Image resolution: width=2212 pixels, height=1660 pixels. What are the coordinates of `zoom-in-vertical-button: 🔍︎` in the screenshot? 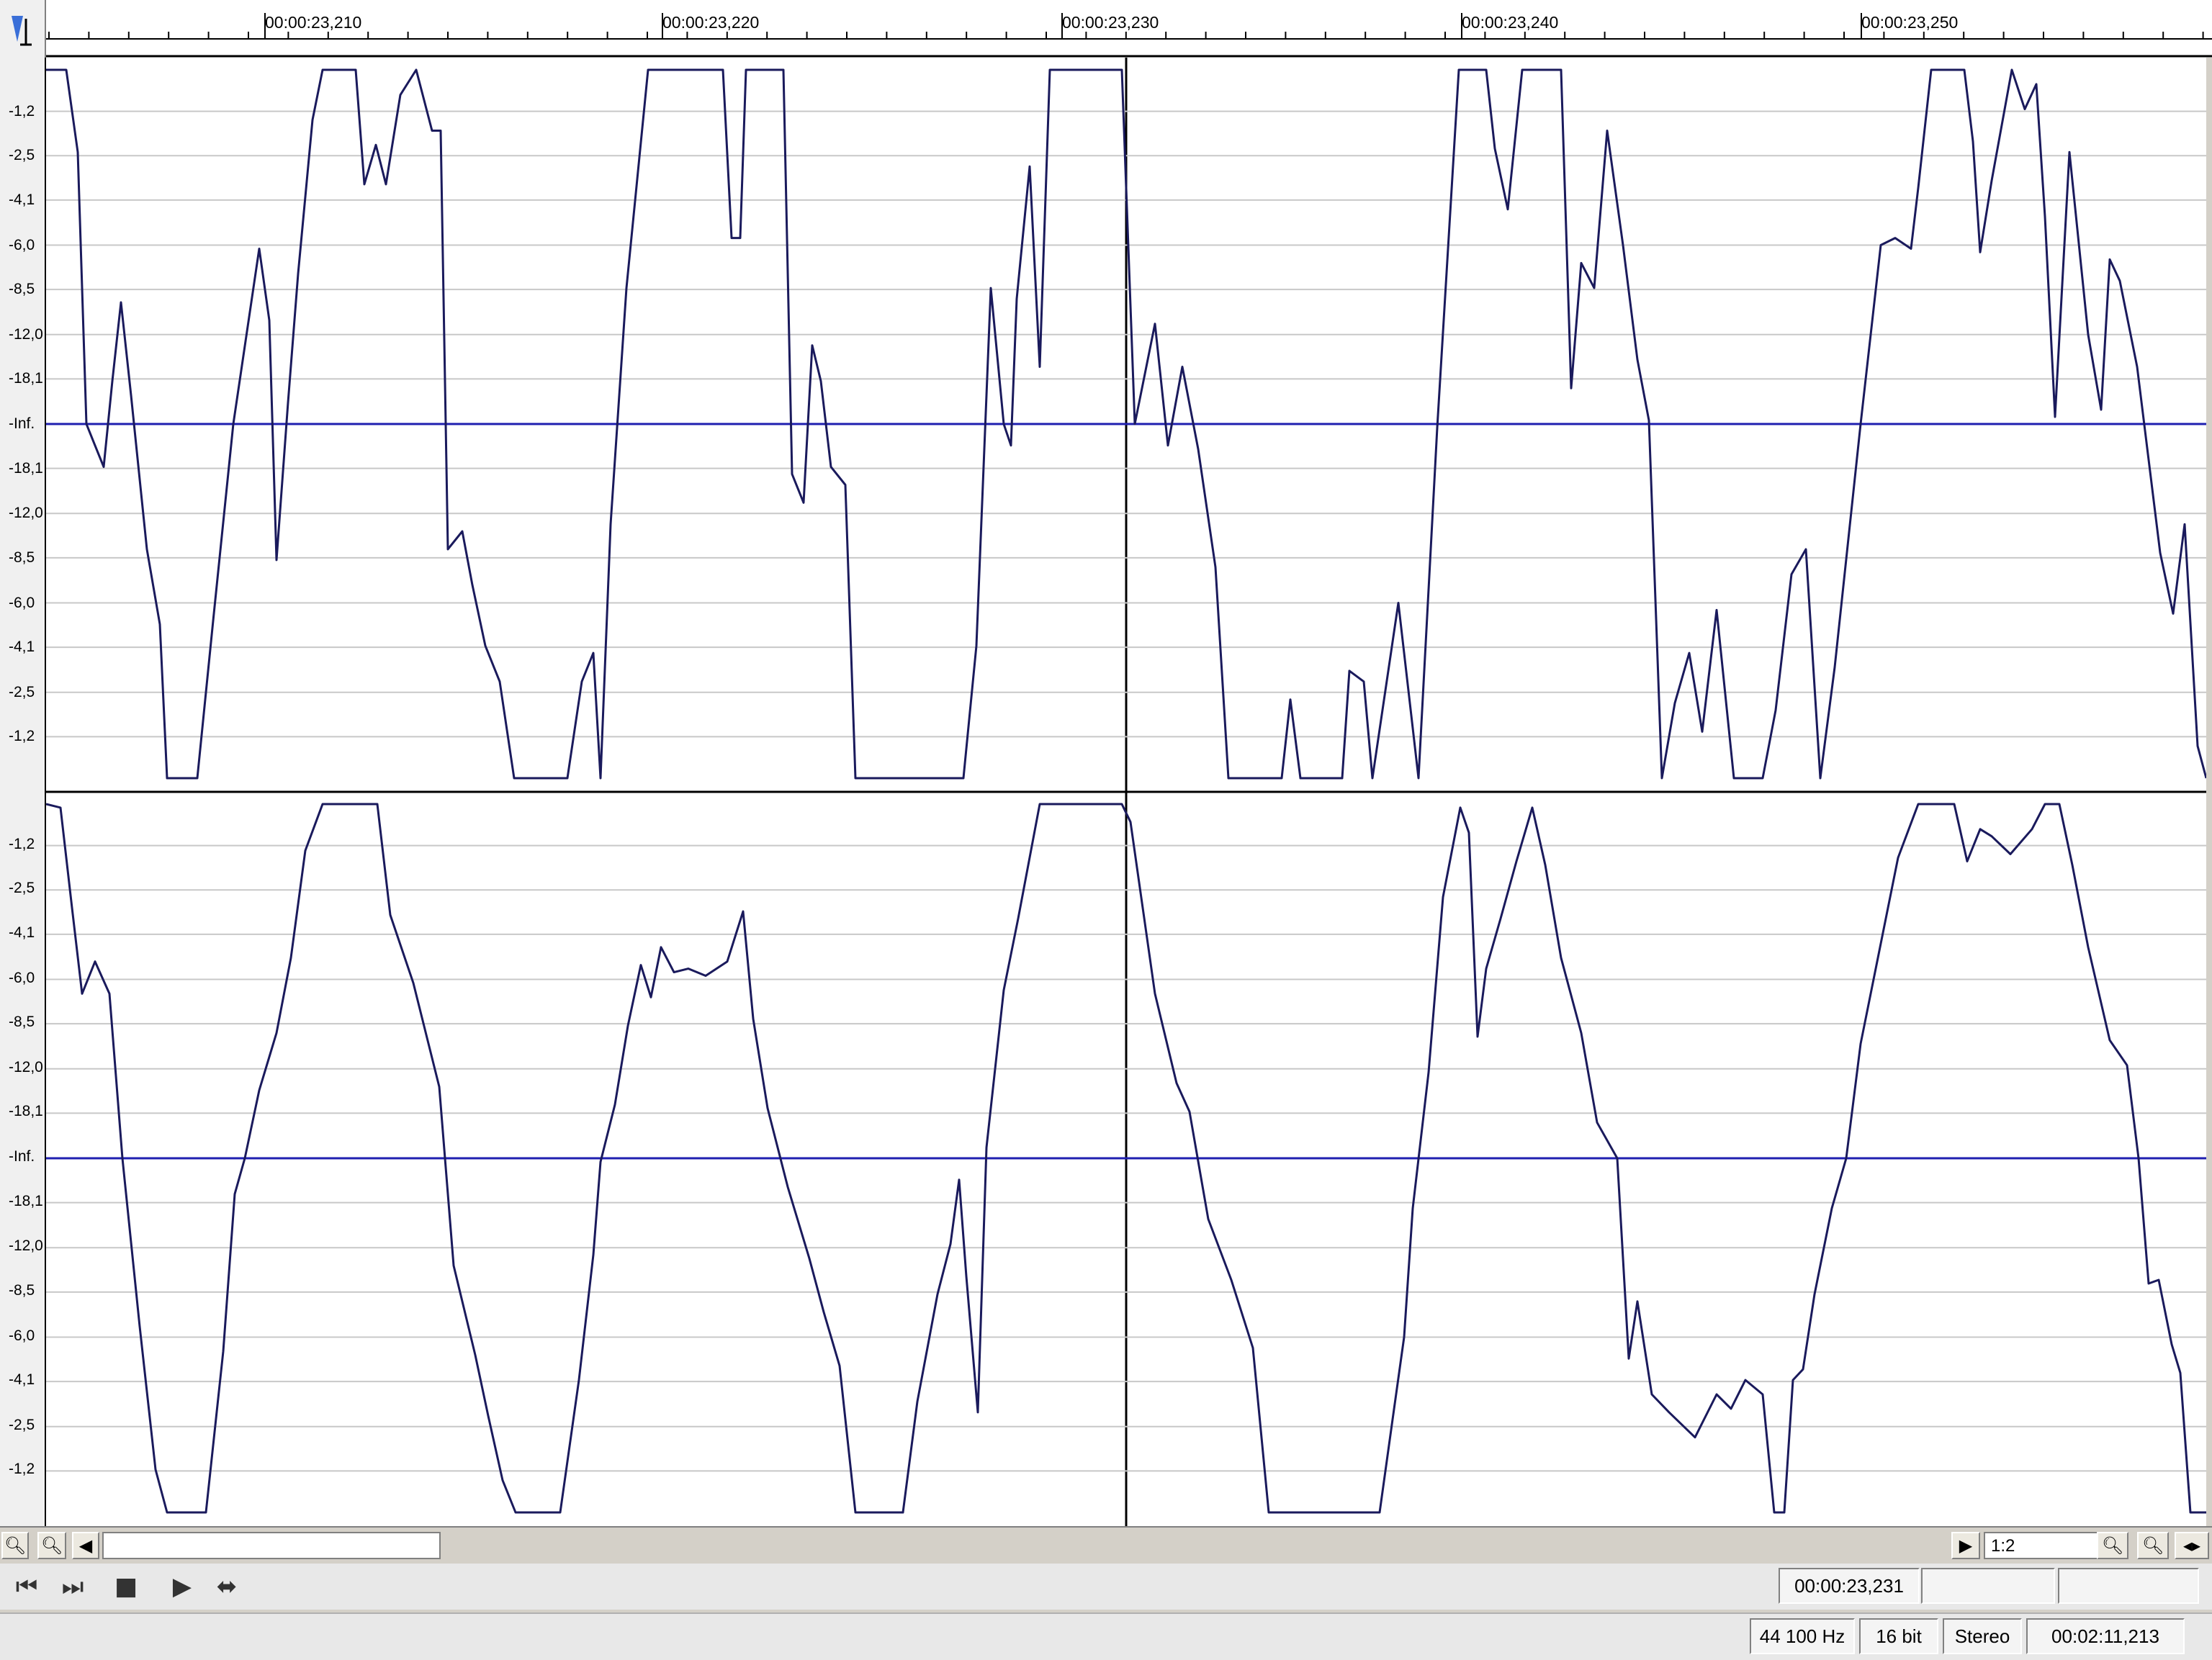 It's located at (15, 1545).